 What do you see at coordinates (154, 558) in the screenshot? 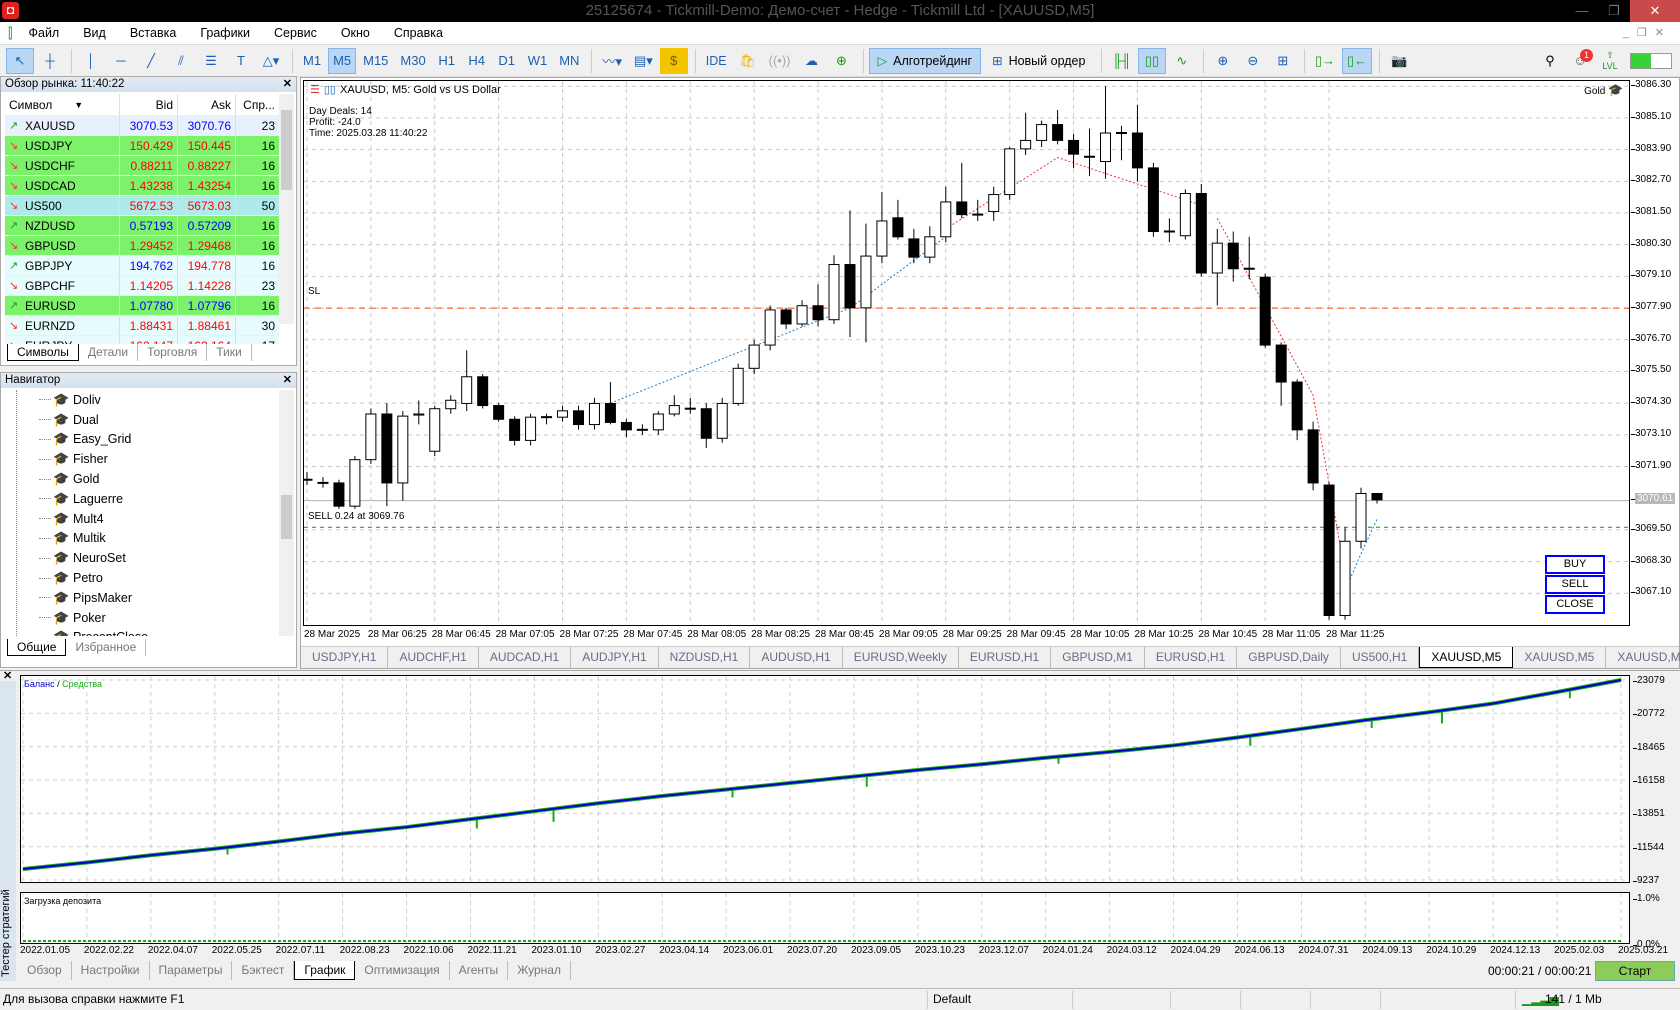
I see `navigator-item: 🎓 NeuroSet` at bounding box center [154, 558].